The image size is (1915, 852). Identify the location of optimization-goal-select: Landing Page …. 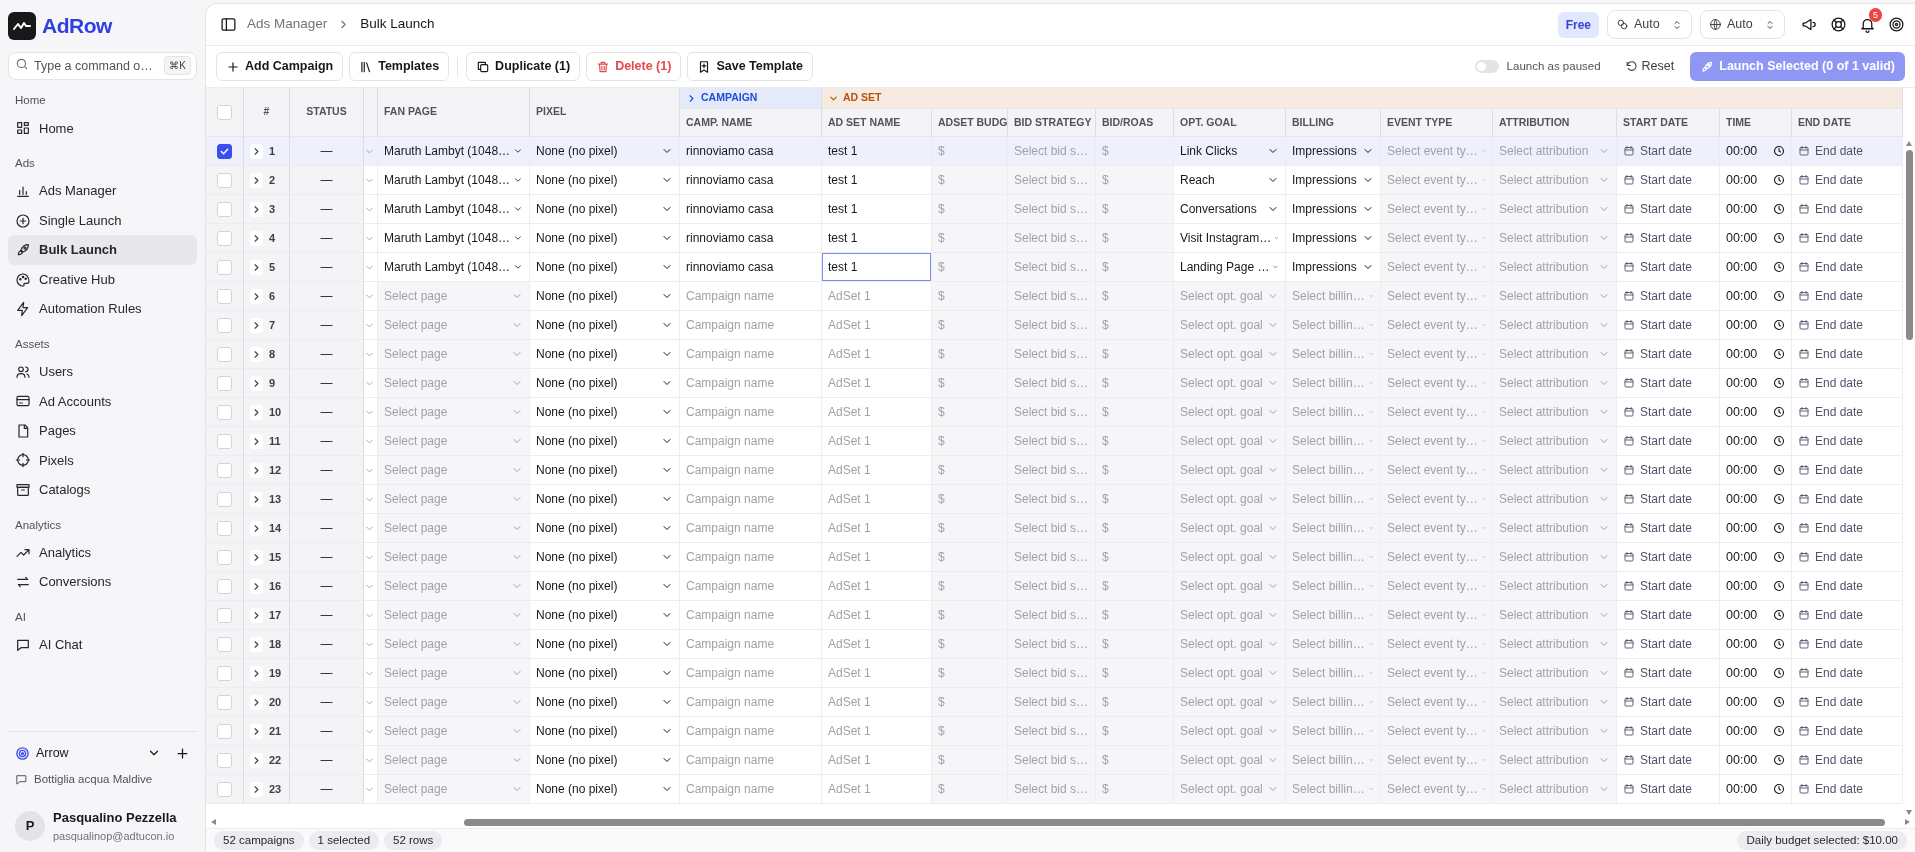
(1229, 267).